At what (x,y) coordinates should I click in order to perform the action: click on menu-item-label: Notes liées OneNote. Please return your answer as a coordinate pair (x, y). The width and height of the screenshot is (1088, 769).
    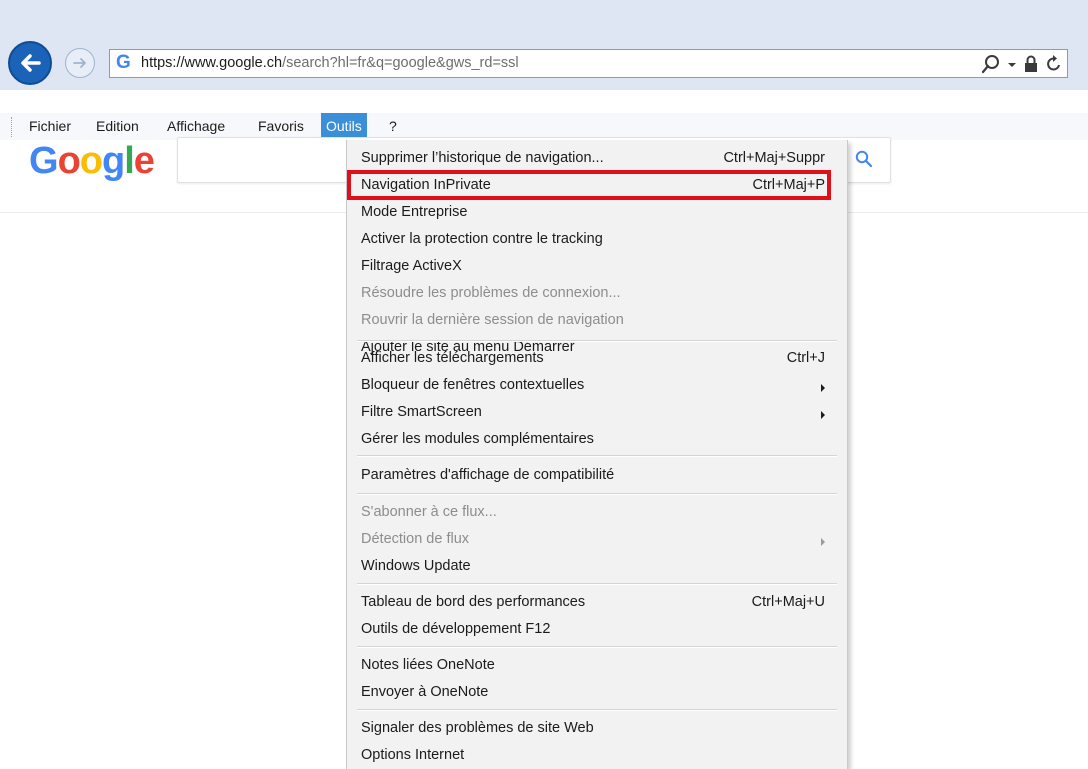
    Looking at the image, I should click on (428, 665).